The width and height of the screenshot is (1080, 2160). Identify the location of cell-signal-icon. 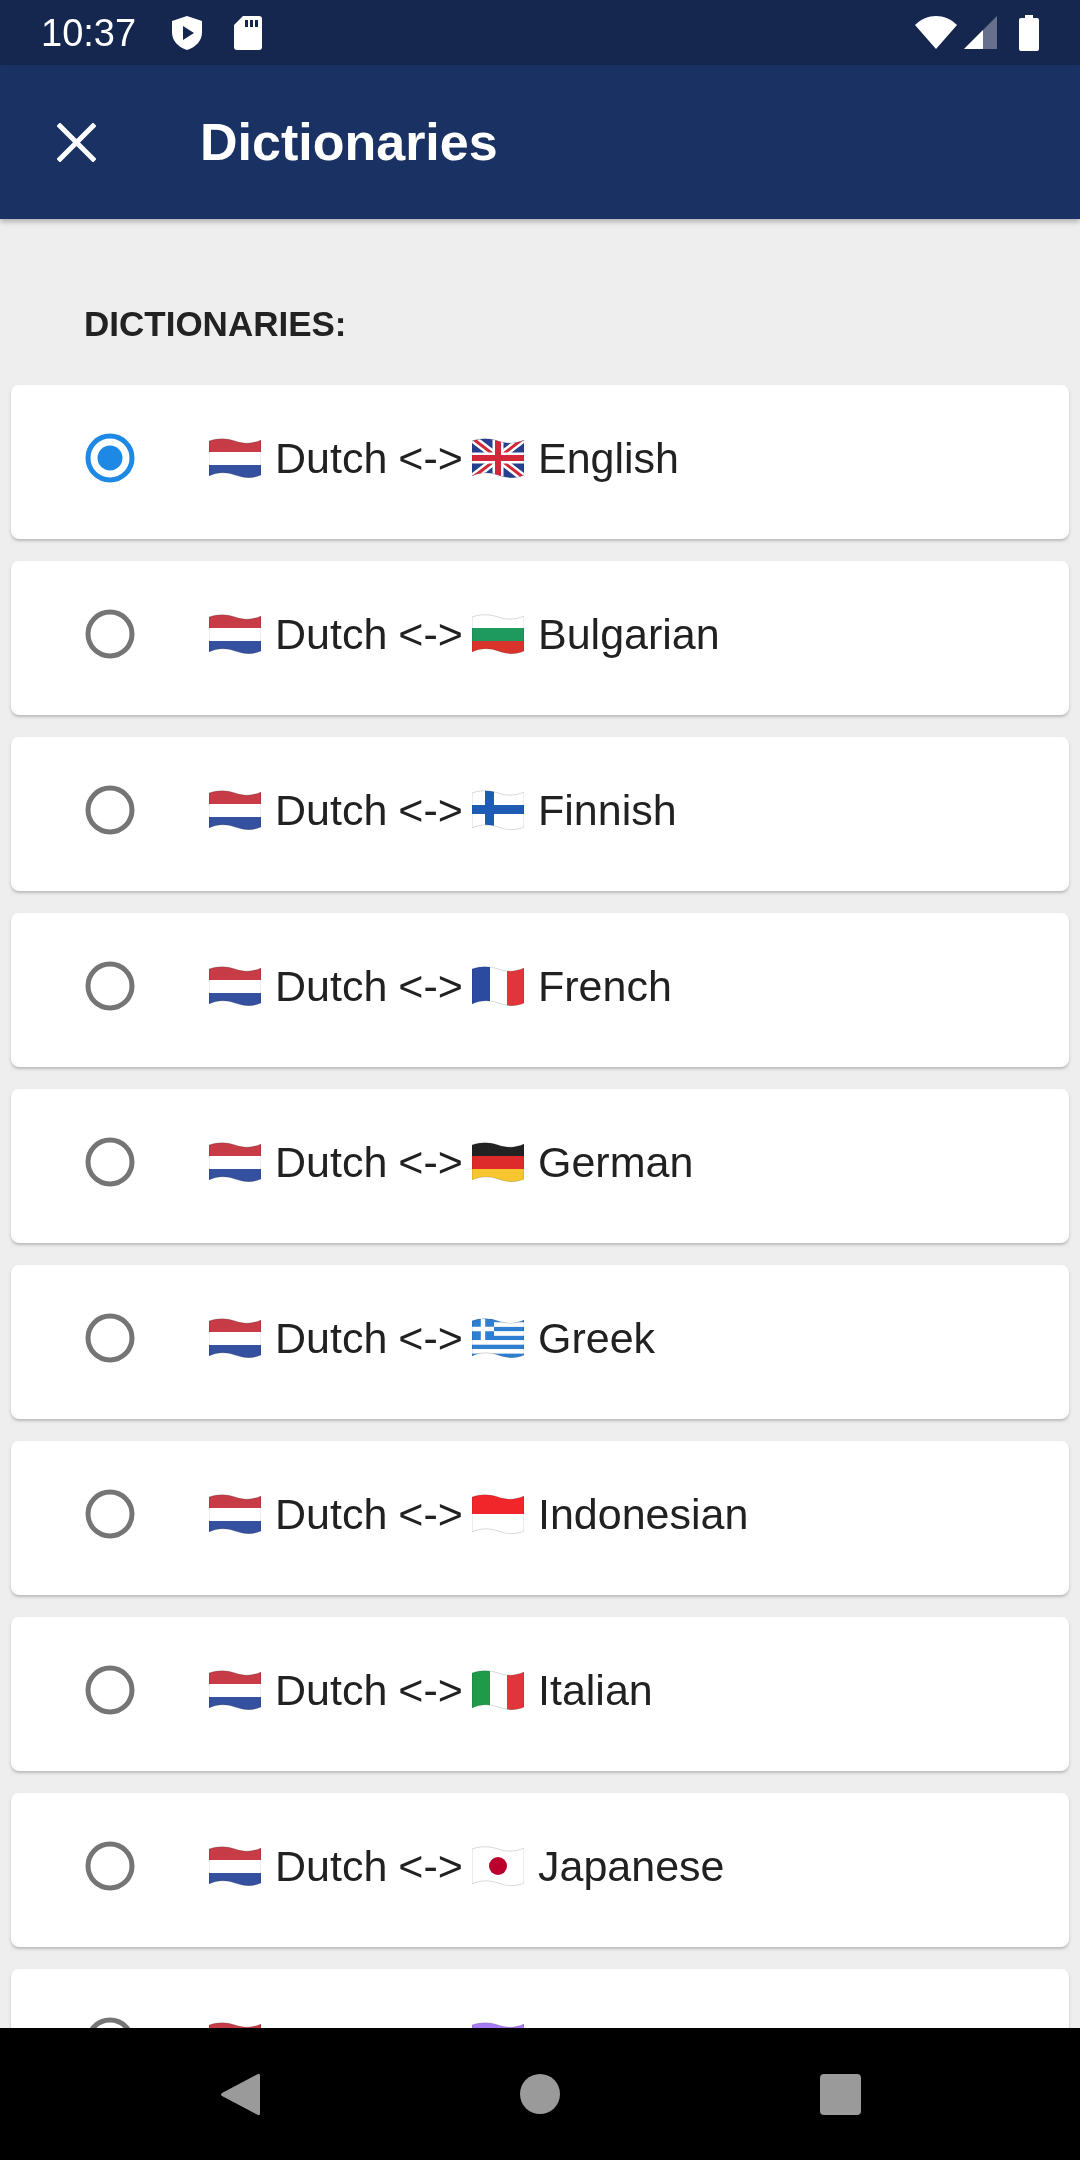
(980, 32).